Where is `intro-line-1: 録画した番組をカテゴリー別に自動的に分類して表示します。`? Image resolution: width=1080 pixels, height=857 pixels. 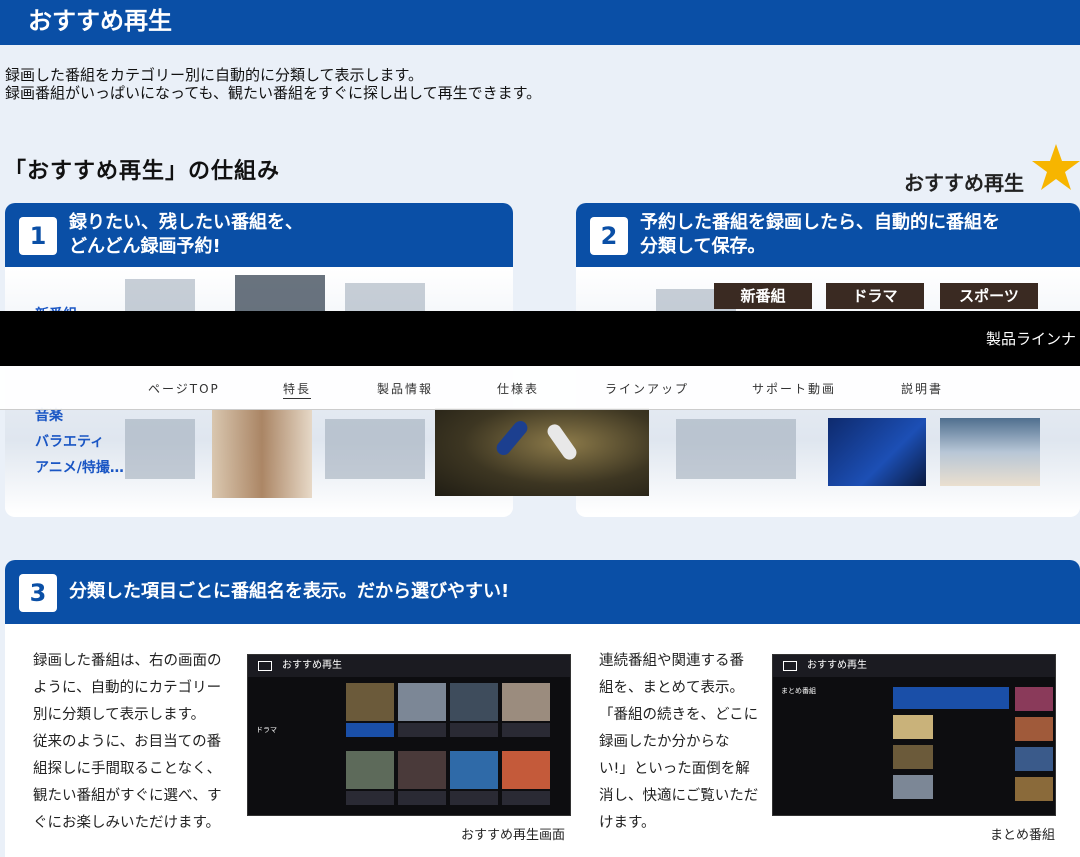 intro-line-1: 録画した番組をカテゴリー別に自動的に分類して表示します。 is located at coordinates (214, 75).